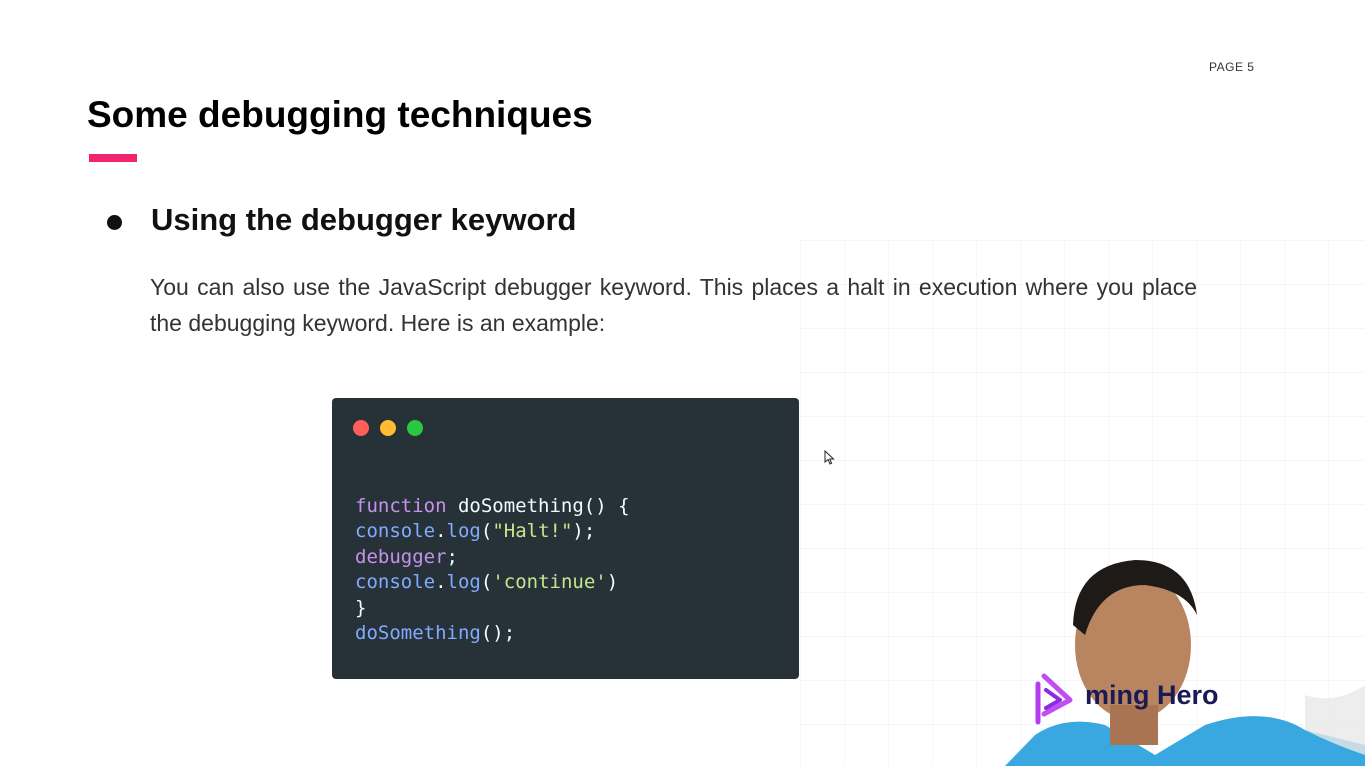  I want to click on code-token: 'continue', so click(549, 582).